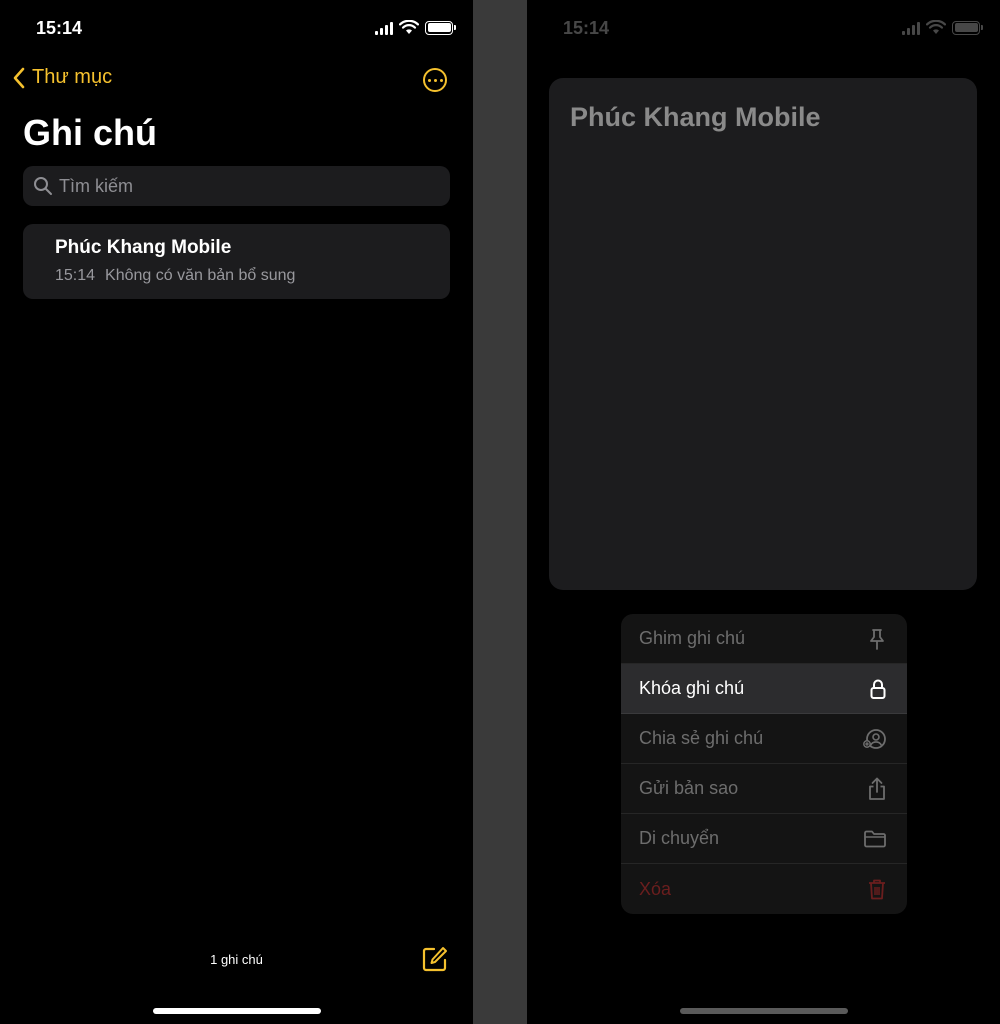  Describe the element at coordinates (877, 889) in the screenshot. I see `trash-icon` at that location.